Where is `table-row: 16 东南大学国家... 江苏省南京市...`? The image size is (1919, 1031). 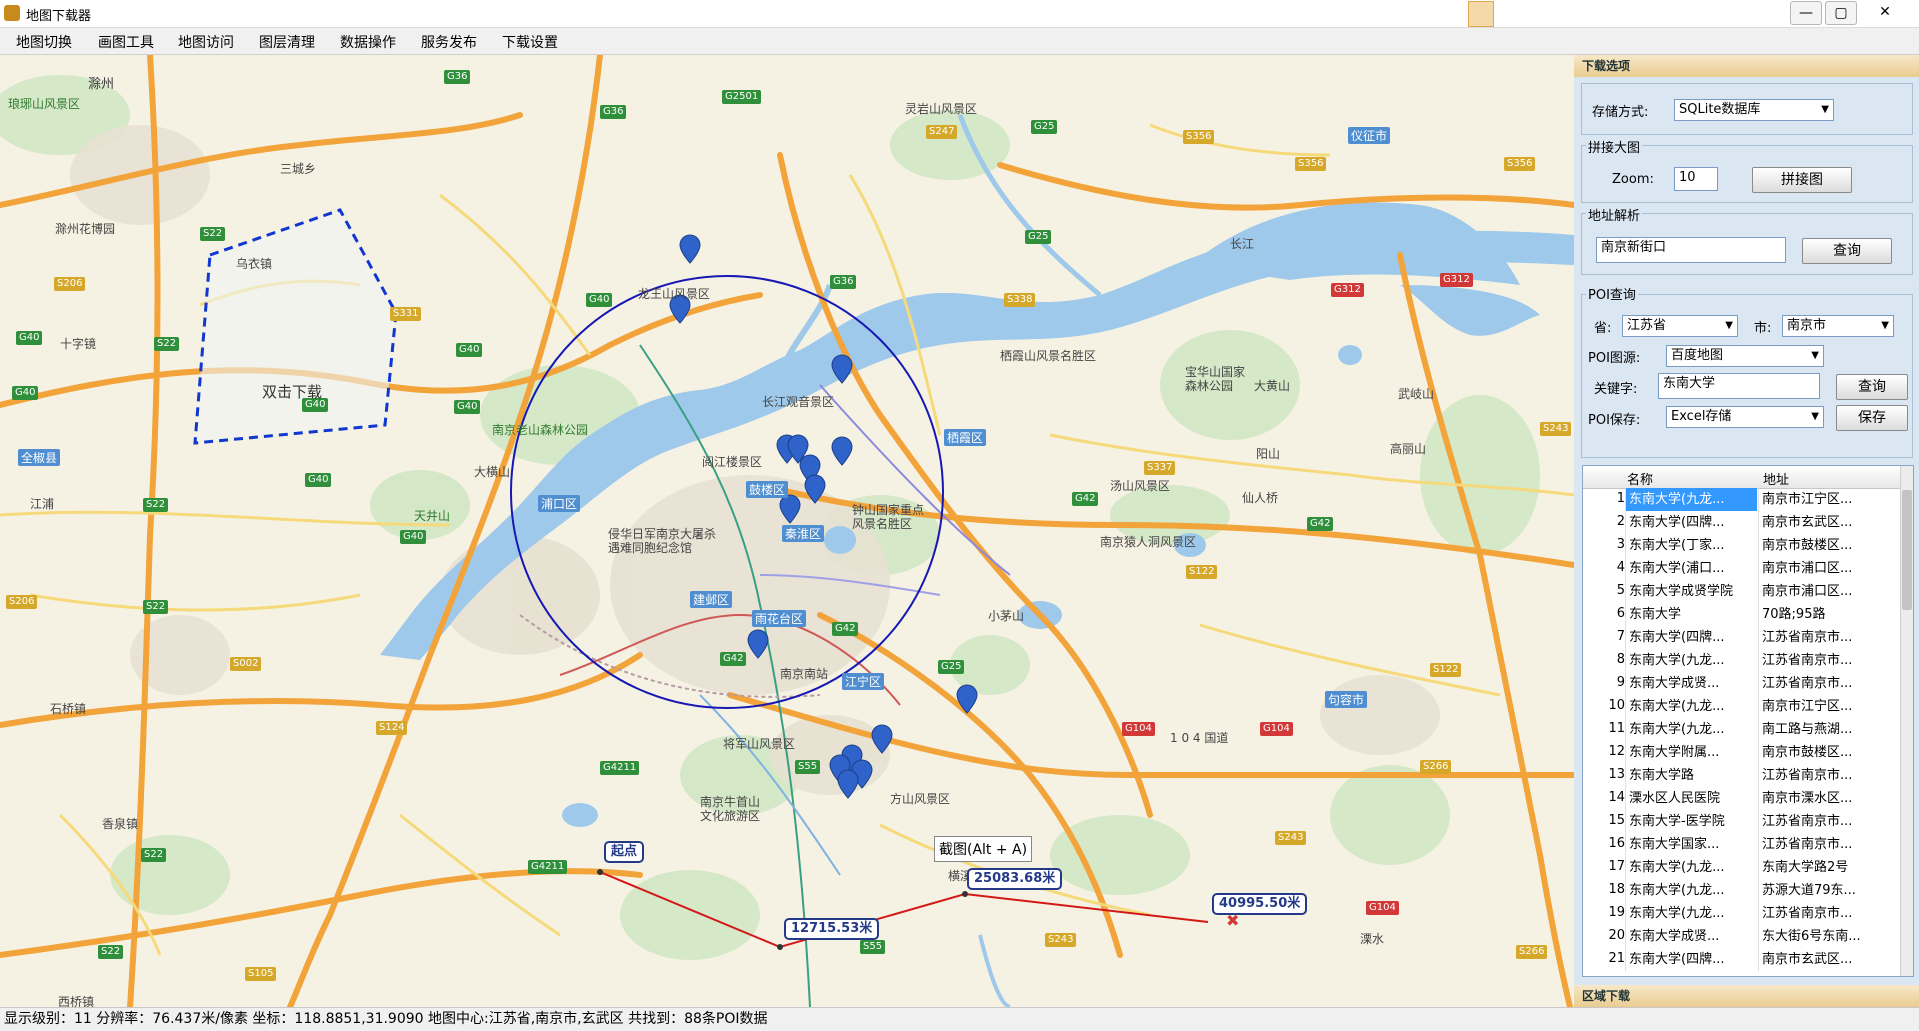 table-row: 16 东南大学国家... 江苏省南京市... is located at coordinates (1742, 844).